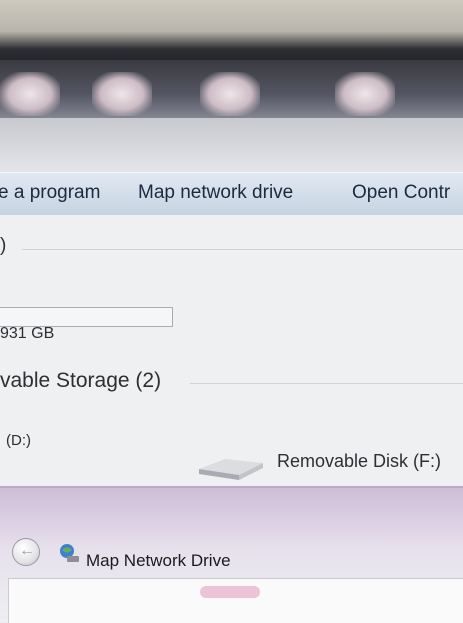 This screenshot has height=623, width=463. Describe the element at coordinates (230, 592) in the screenshot. I see `glare-reflection` at that location.